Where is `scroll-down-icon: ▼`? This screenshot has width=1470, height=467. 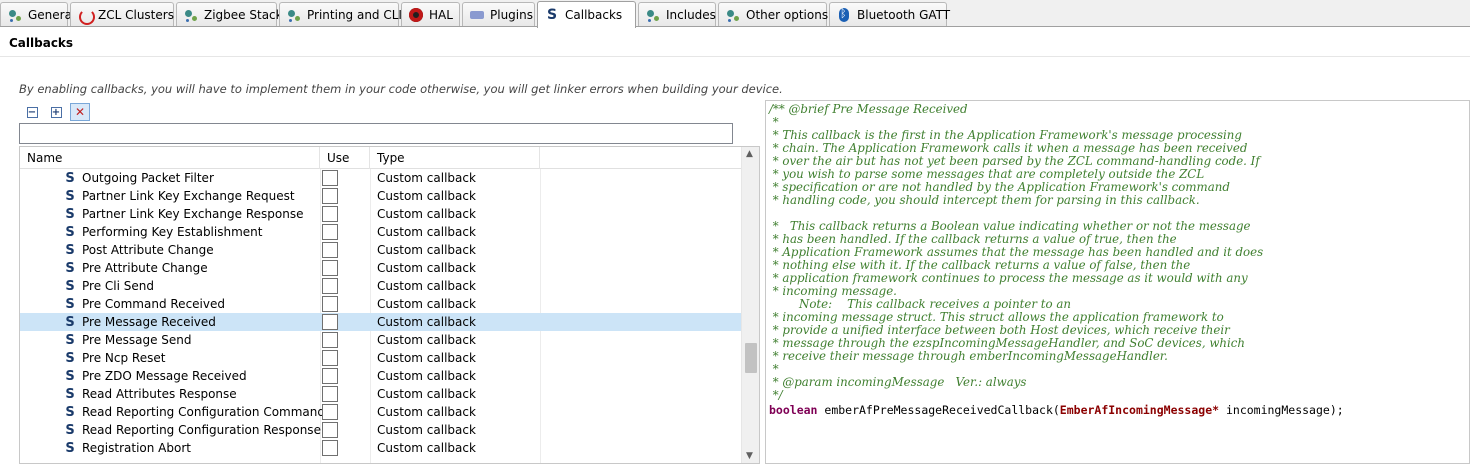
scroll-down-icon: ▼ is located at coordinates (749, 456).